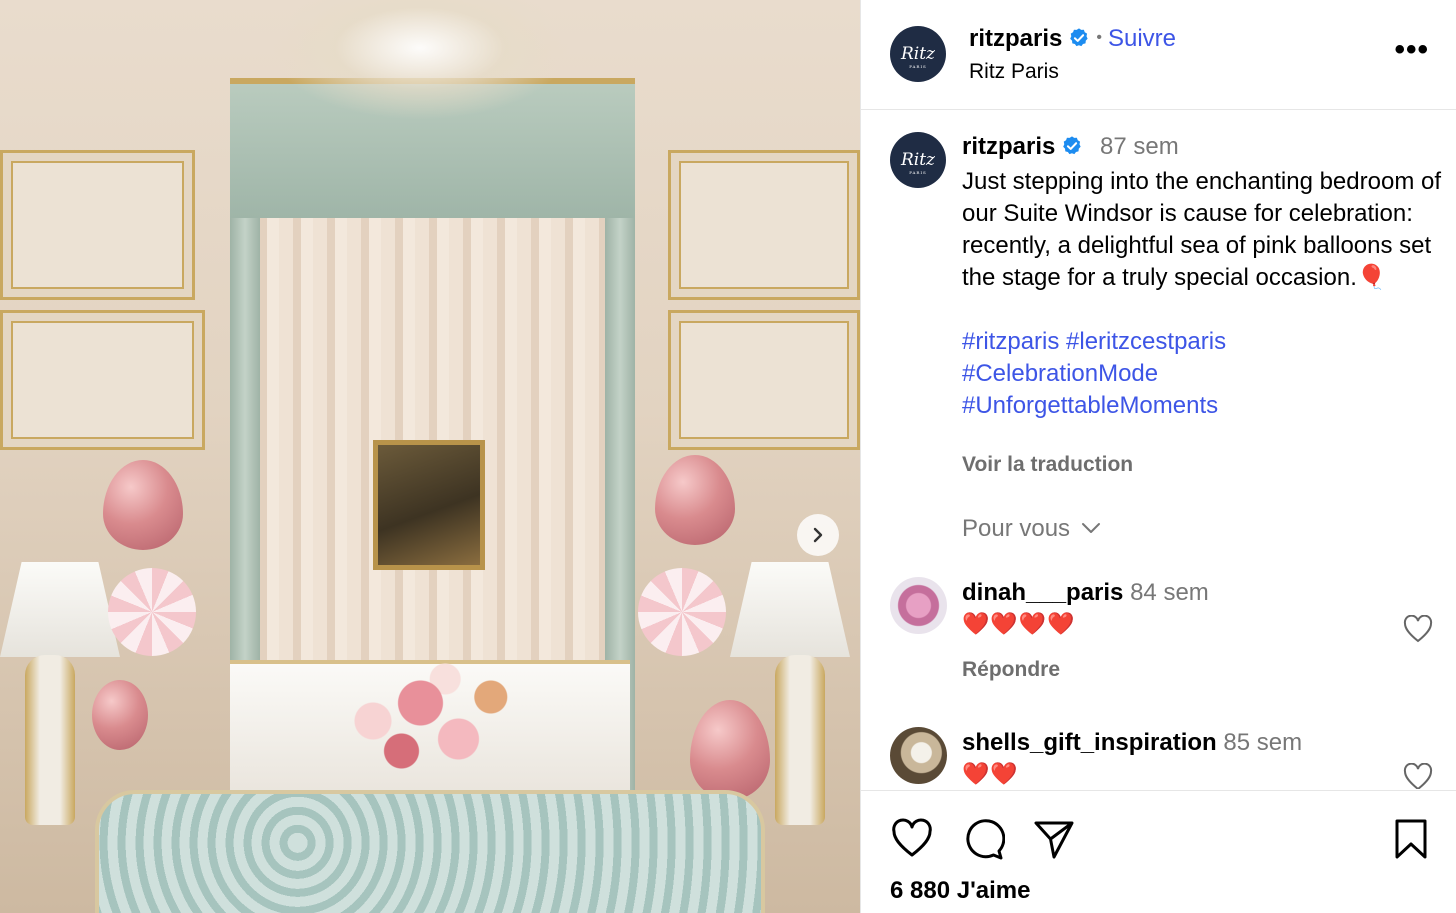 The width and height of the screenshot is (1456, 913). Describe the element at coordinates (1090, 528) in the screenshot. I see `chevron-down-icon` at that location.